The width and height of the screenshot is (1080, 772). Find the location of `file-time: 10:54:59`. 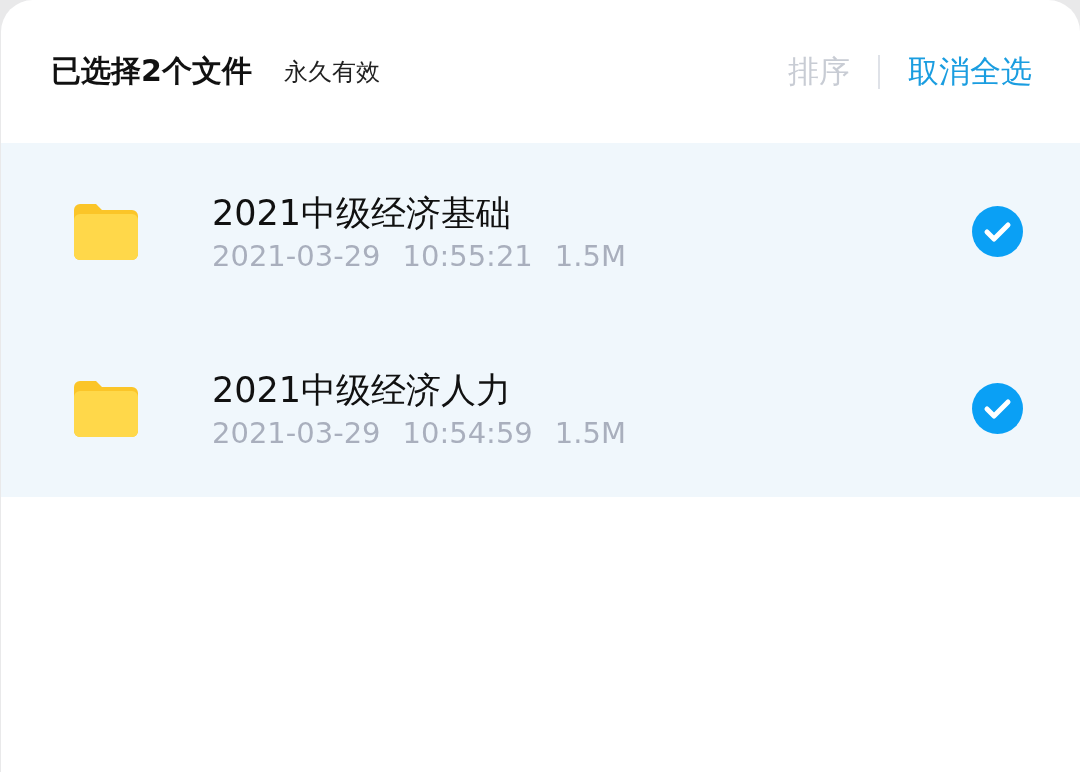

file-time: 10:54:59 is located at coordinates (467, 433).